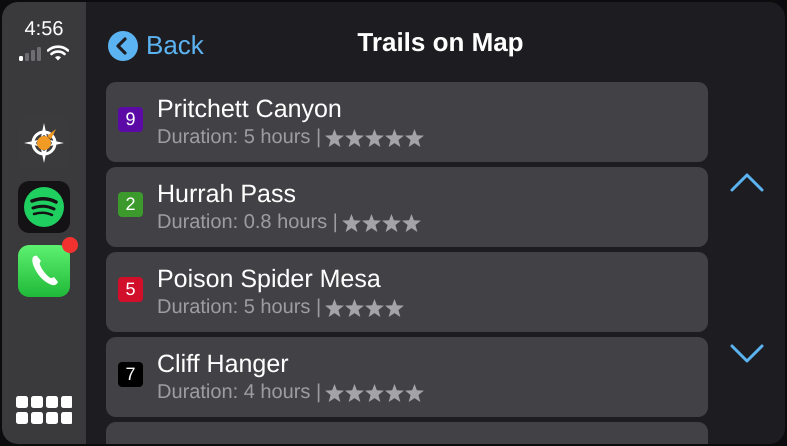 This screenshot has height=446, width=787. What do you see at coordinates (44, 411) in the screenshot?
I see `app-grid-icon` at bounding box center [44, 411].